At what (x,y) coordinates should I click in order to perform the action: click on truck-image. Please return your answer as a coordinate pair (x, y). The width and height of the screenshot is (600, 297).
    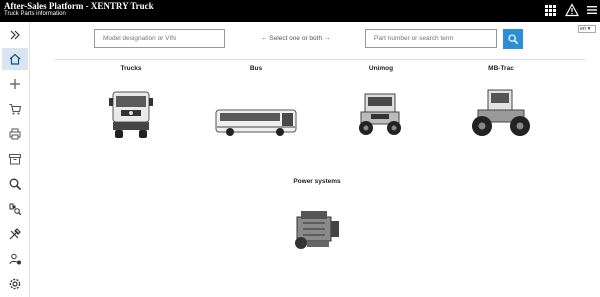
    Looking at the image, I should click on (131, 114).